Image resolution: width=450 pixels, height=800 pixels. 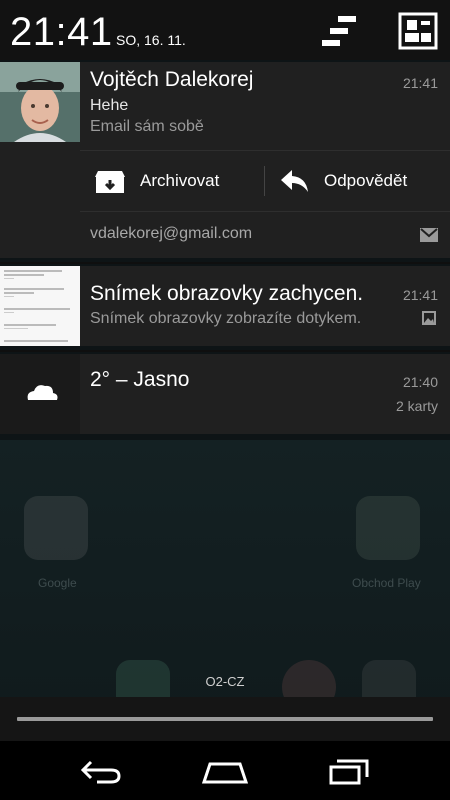 What do you see at coordinates (420, 382) in the screenshot?
I see `notification-time: 21:40` at bounding box center [420, 382].